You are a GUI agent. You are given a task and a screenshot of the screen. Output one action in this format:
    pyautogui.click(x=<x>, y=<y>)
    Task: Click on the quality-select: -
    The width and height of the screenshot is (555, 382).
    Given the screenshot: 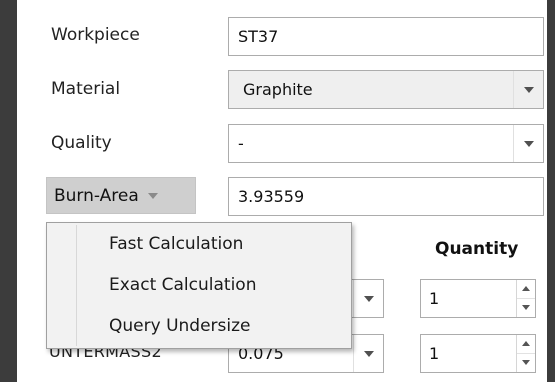 What is the action you would take?
    pyautogui.click(x=386, y=143)
    